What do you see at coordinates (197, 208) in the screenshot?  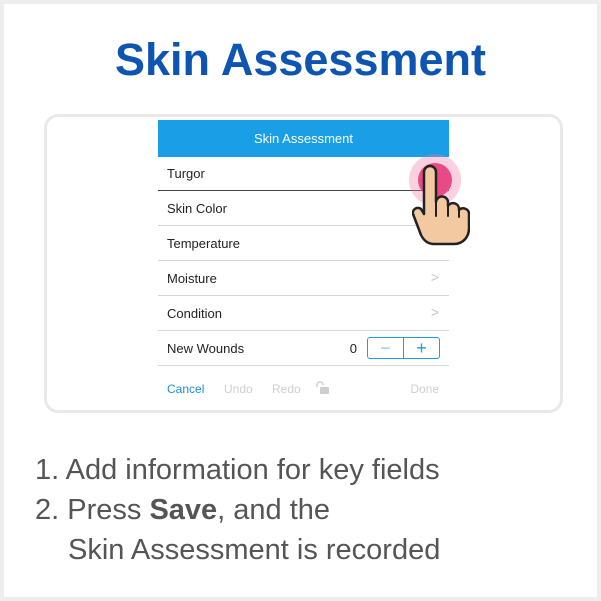 I see `row-label: Skin Color` at bounding box center [197, 208].